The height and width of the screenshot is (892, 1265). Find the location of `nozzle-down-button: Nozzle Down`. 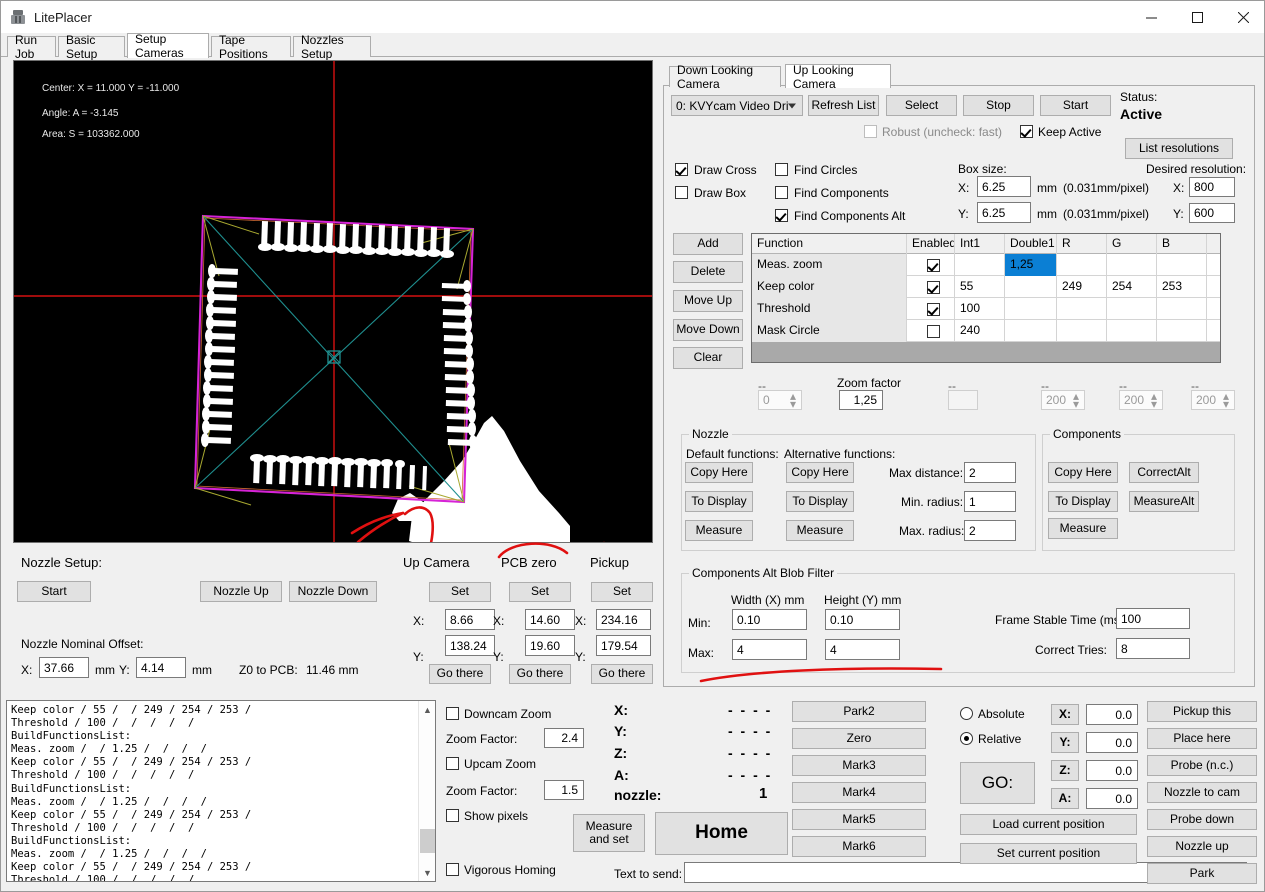

nozzle-down-button: Nozzle Down is located at coordinates (333, 591).